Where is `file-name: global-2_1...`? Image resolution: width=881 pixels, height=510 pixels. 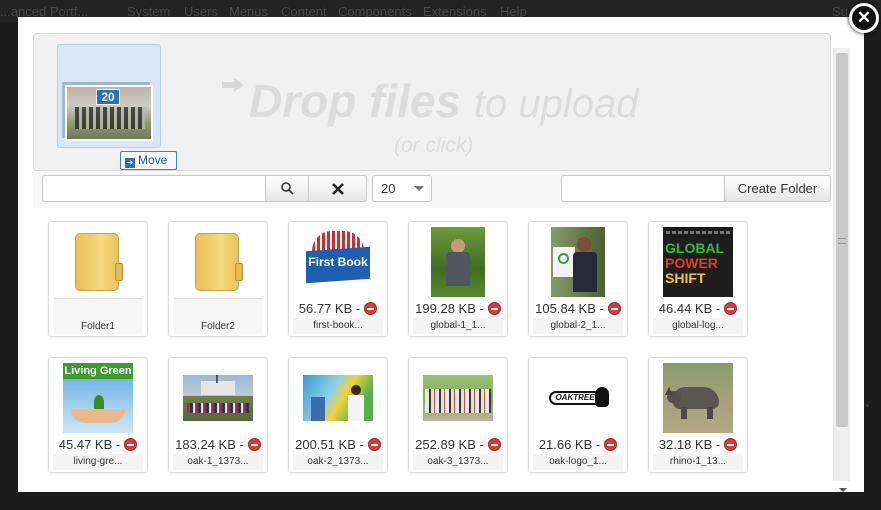
file-name: global-2_1... is located at coordinates (578, 326).